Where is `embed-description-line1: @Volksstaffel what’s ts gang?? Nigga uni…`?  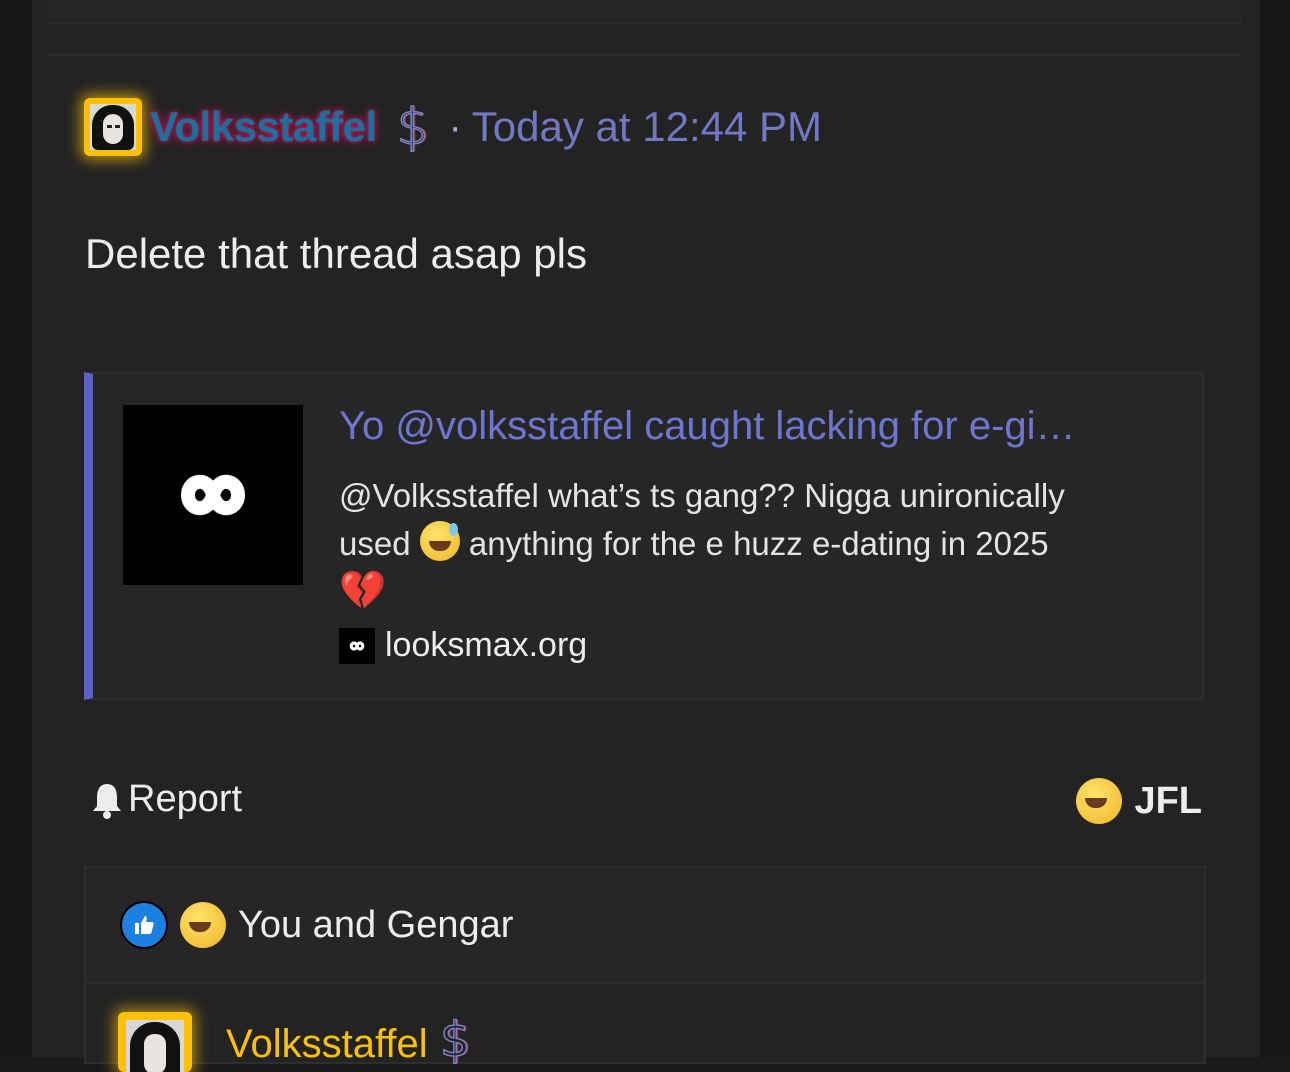 embed-description-line1: @Volksstaffel what’s ts gang?? Nigga uni… is located at coordinates (702, 495).